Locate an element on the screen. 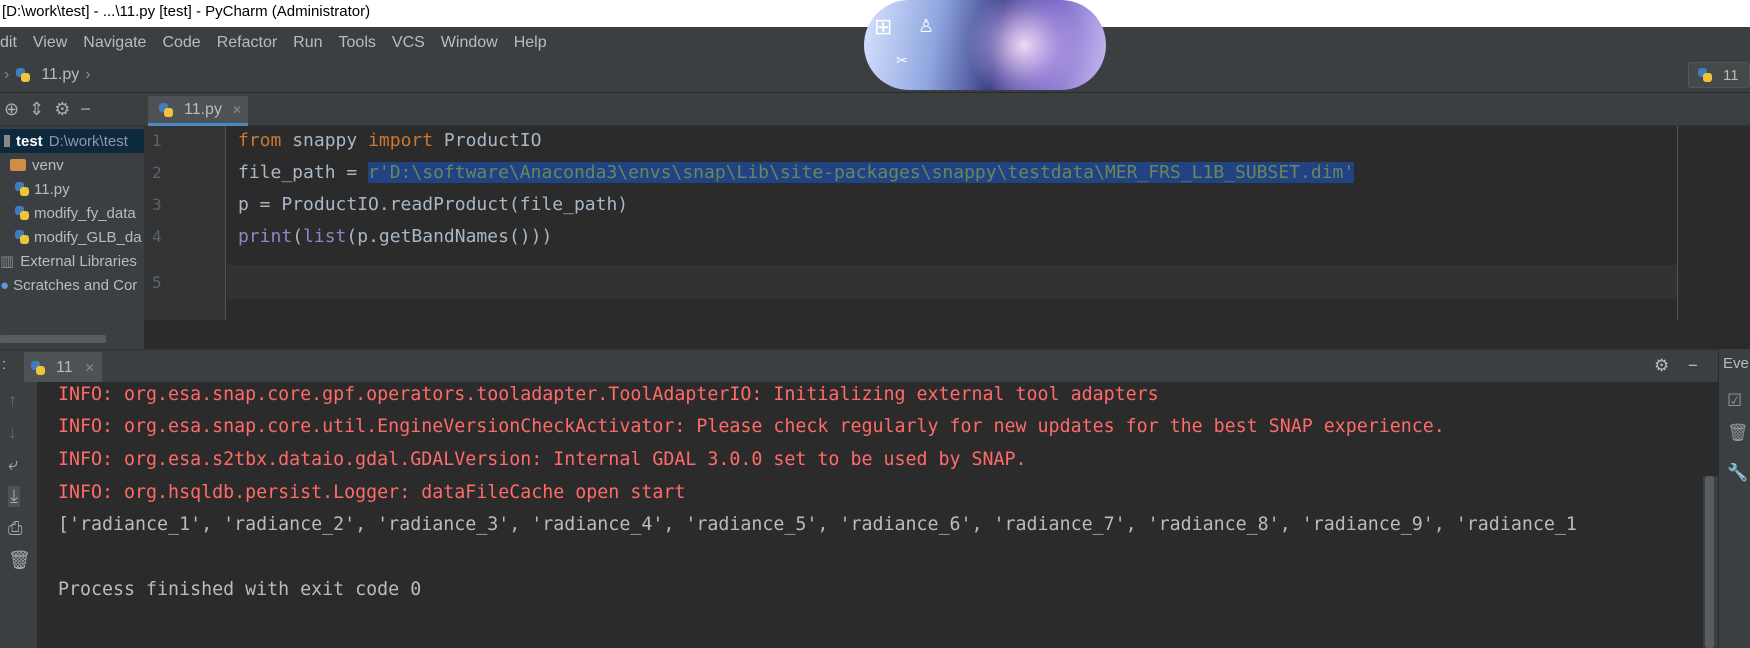 Image resolution: width=1750 pixels, height=648 pixels. assignment-target: file_path = is located at coordinates (303, 172).